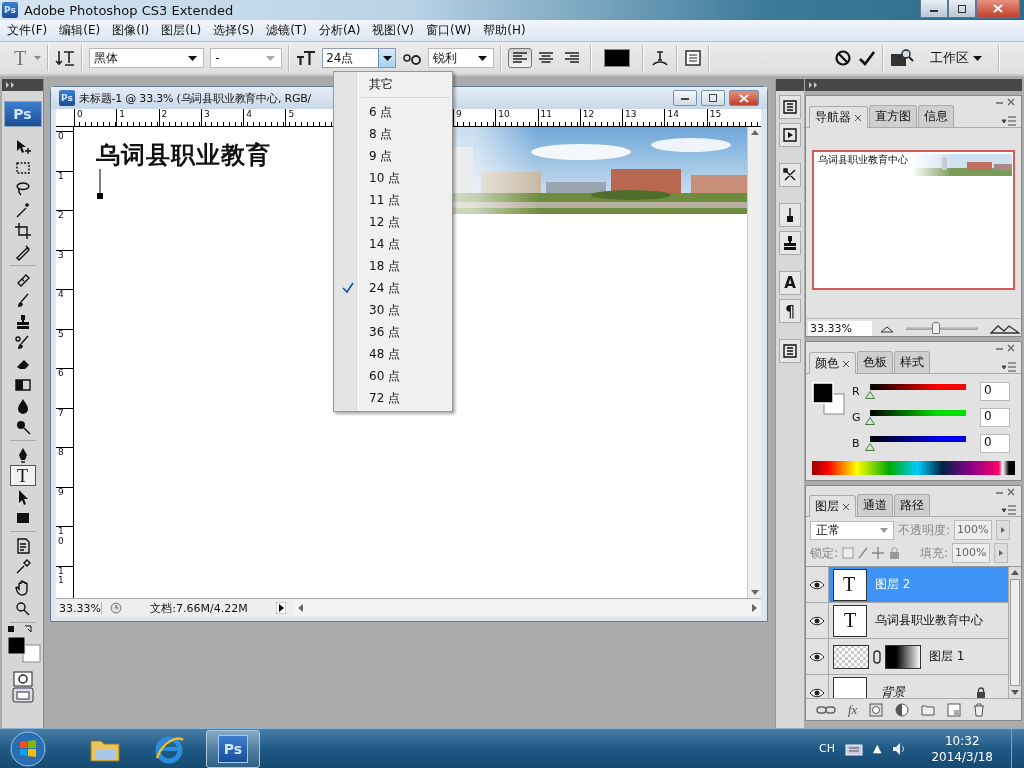  Describe the element at coordinates (824, 553) in the screenshot. I see `lock-label: 锁定:` at that location.